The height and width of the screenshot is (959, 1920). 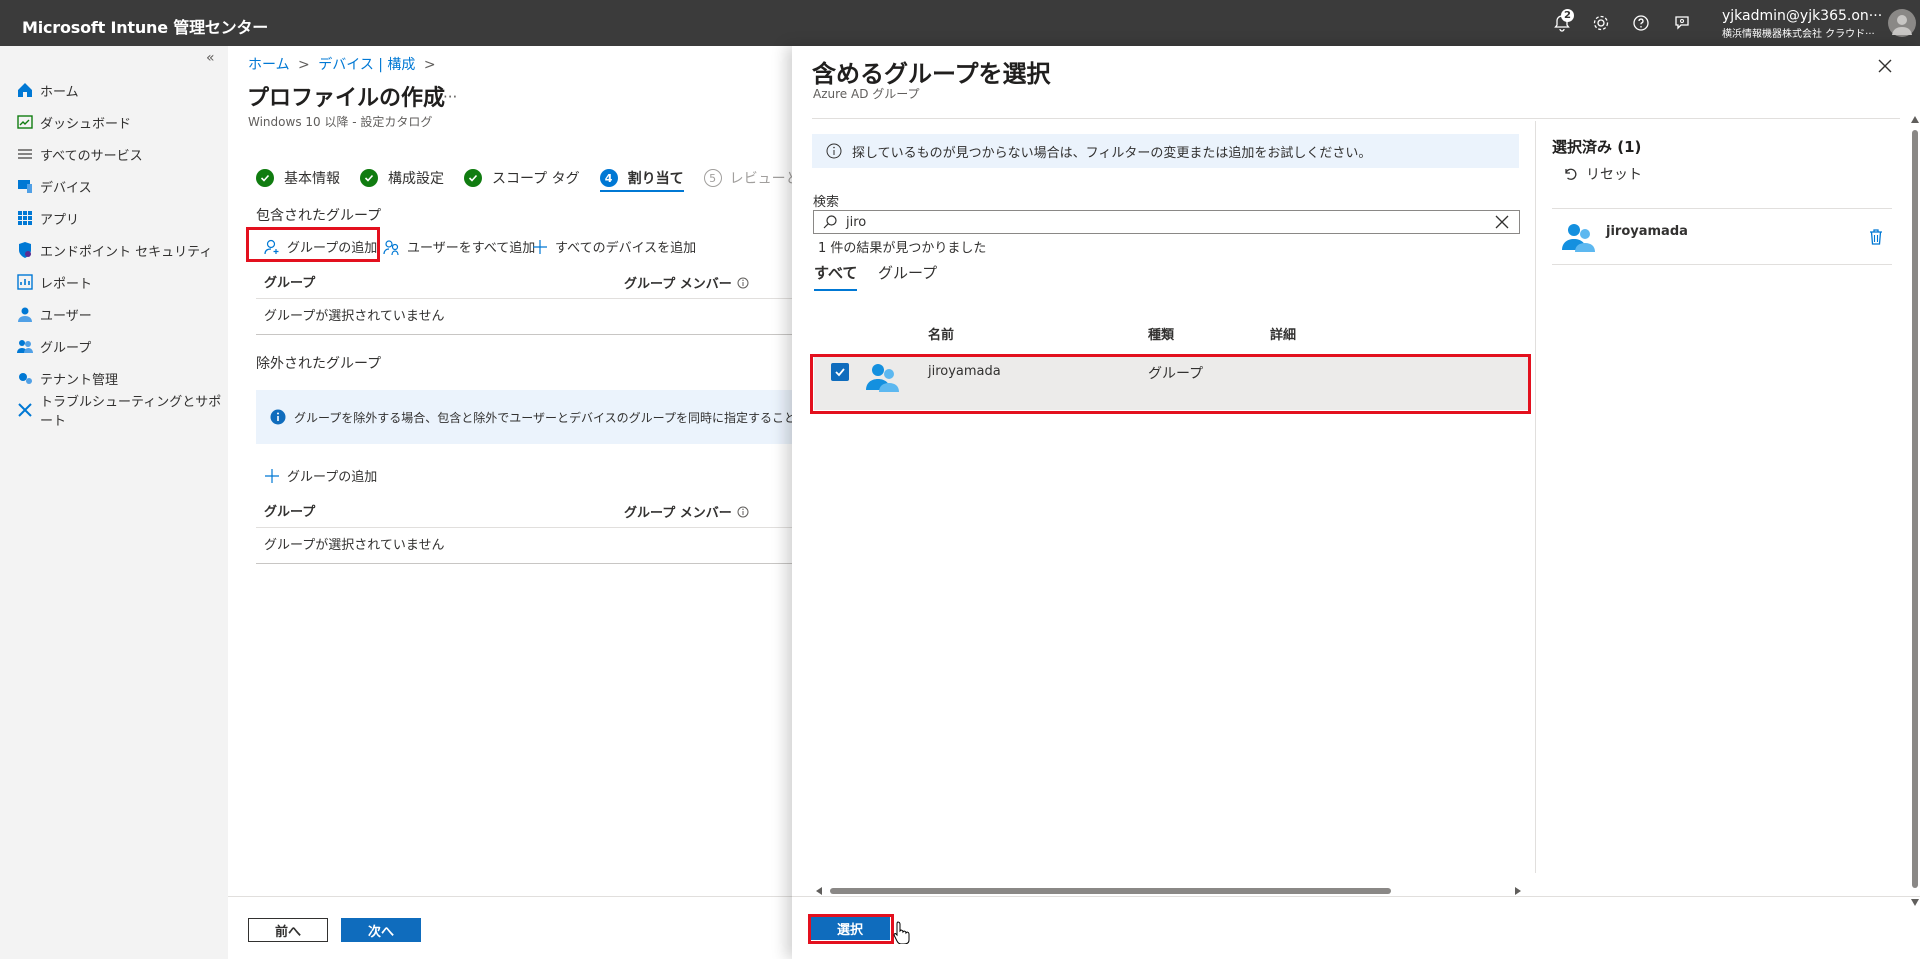 I want to click on sidebar-item-users: ユーザー, so click(x=114, y=314).